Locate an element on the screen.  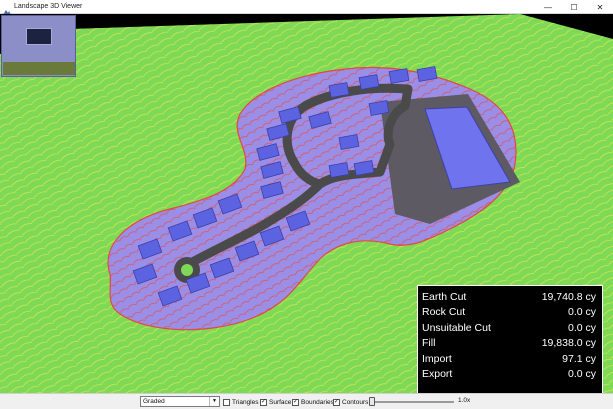
zoom-label: 1.0x is located at coordinates (464, 400).